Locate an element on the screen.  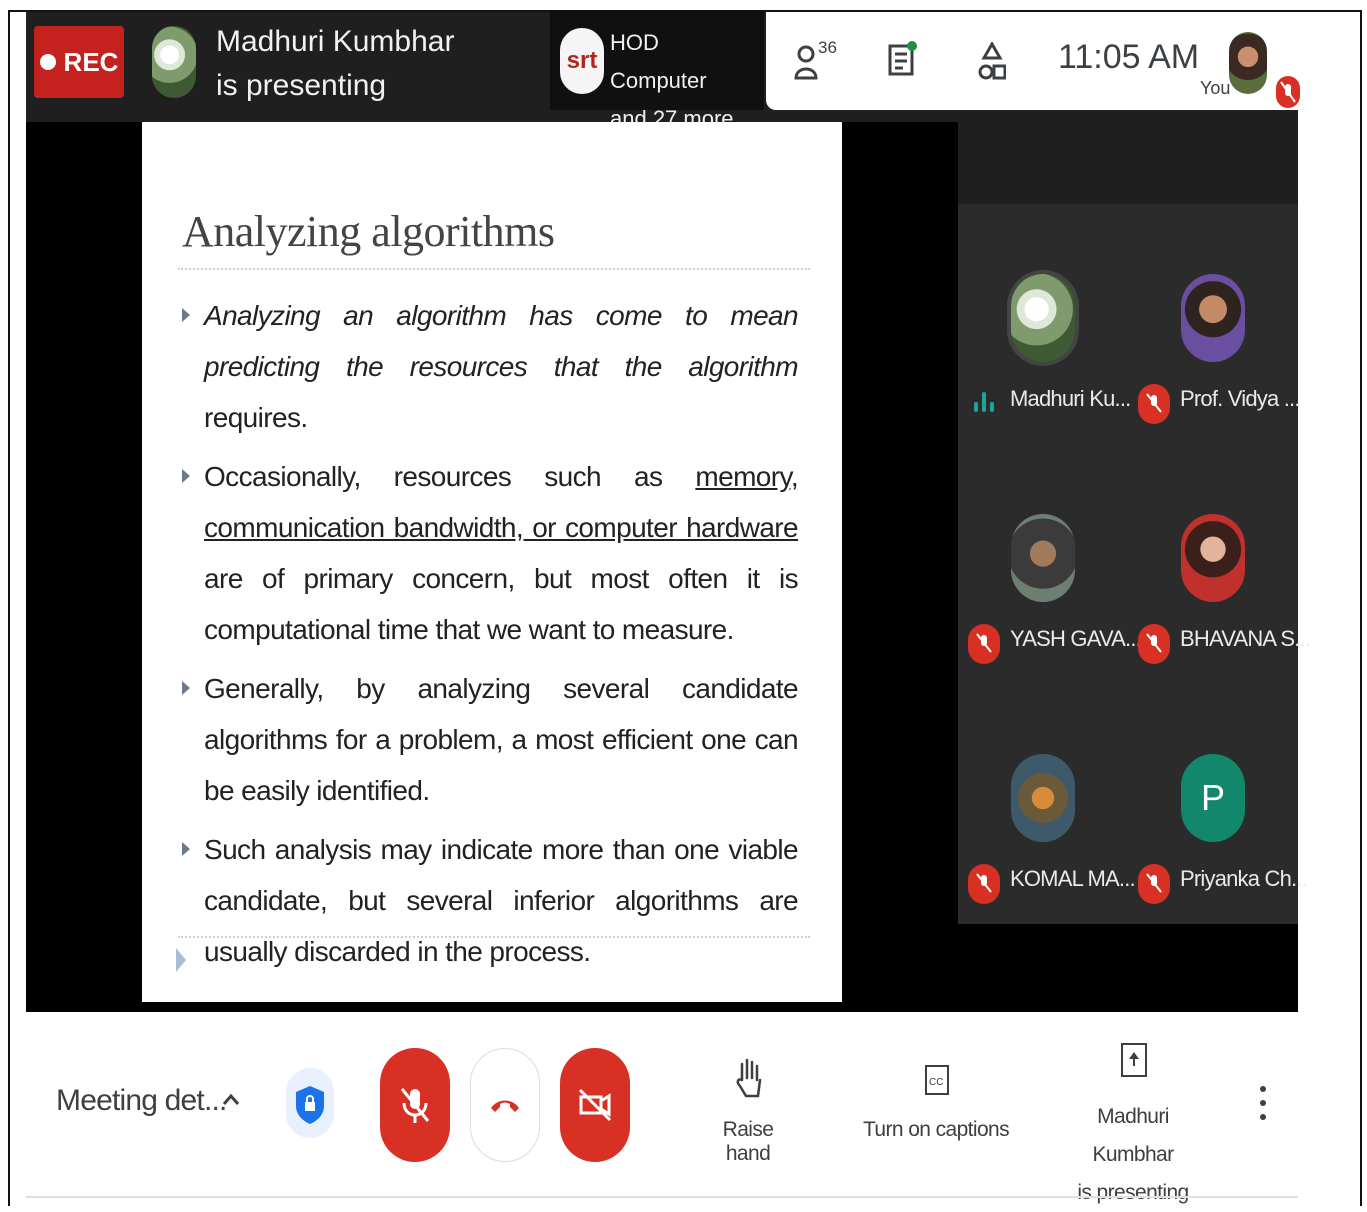
presenting-line-1: Madhuri Kumbhar is located at coordinates (1133, 1135).